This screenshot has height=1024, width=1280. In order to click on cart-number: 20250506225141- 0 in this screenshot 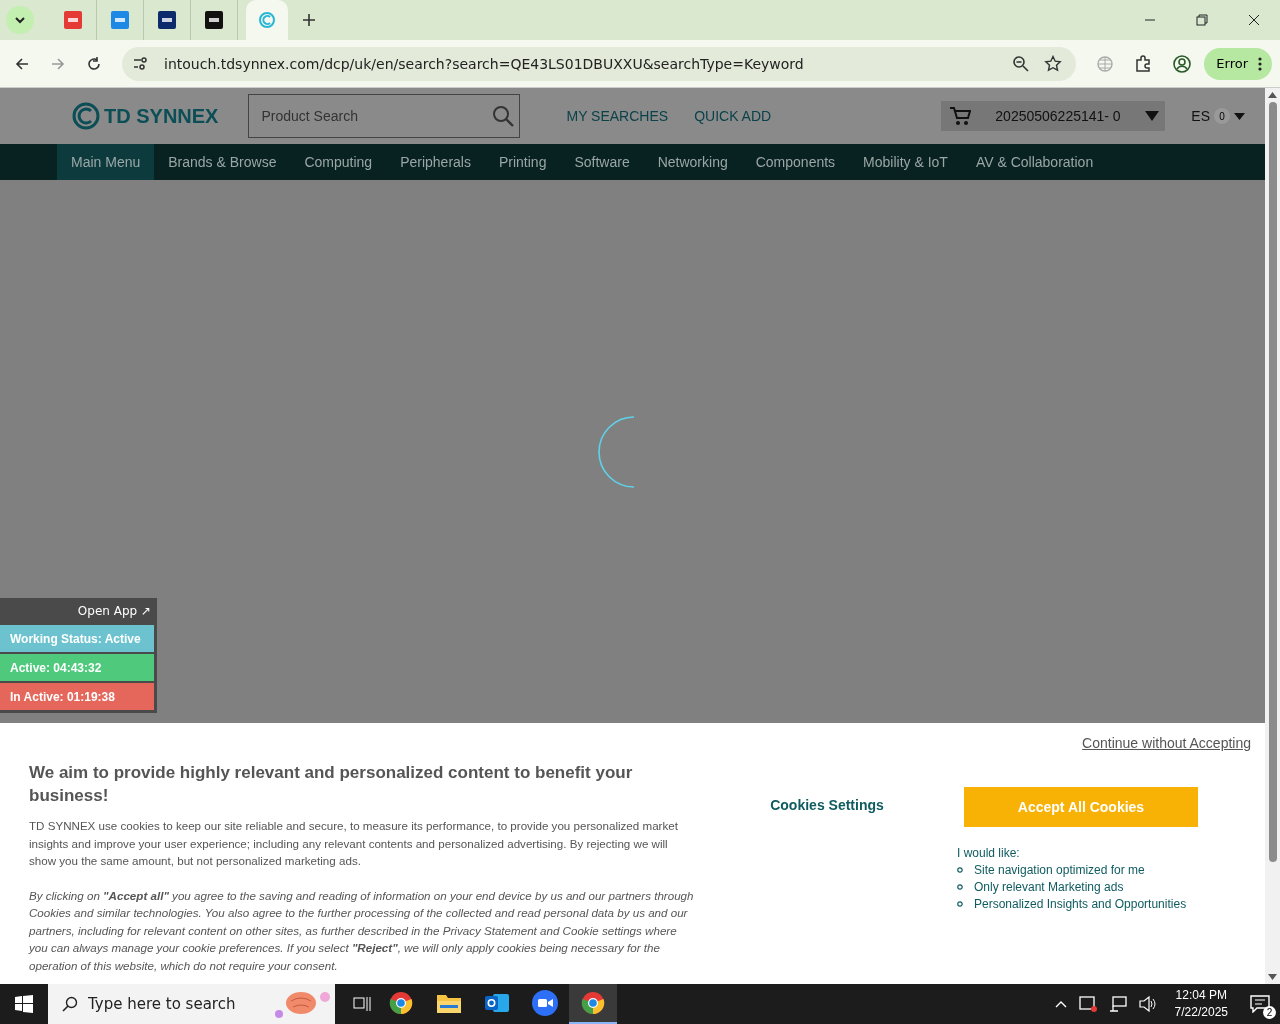, I will do `click(1058, 116)`.